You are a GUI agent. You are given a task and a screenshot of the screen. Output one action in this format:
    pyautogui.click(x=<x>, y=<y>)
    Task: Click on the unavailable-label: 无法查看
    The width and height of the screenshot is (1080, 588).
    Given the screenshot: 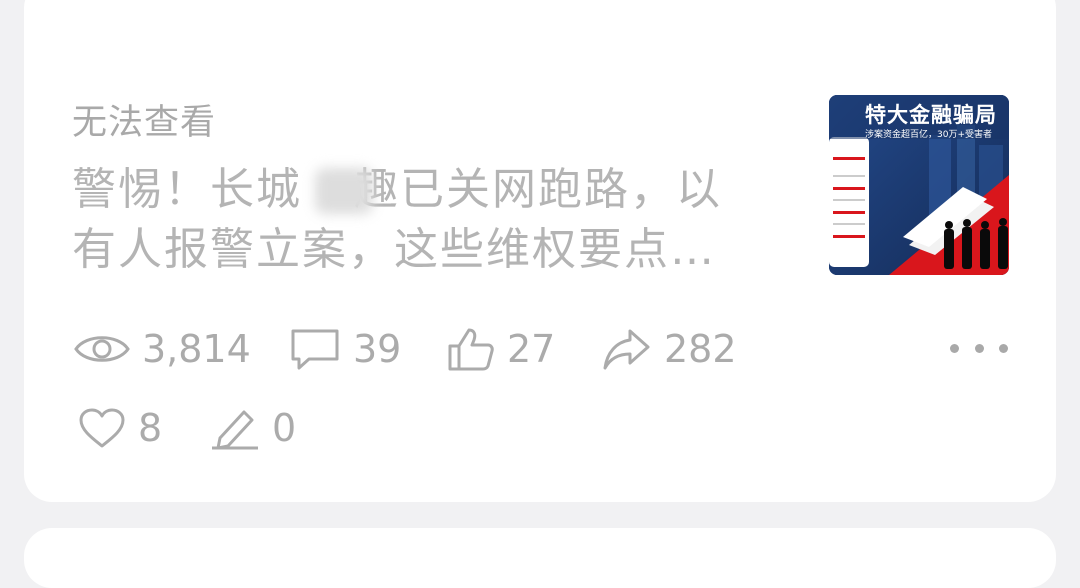 What is the action you would take?
    pyautogui.click(x=144, y=123)
    